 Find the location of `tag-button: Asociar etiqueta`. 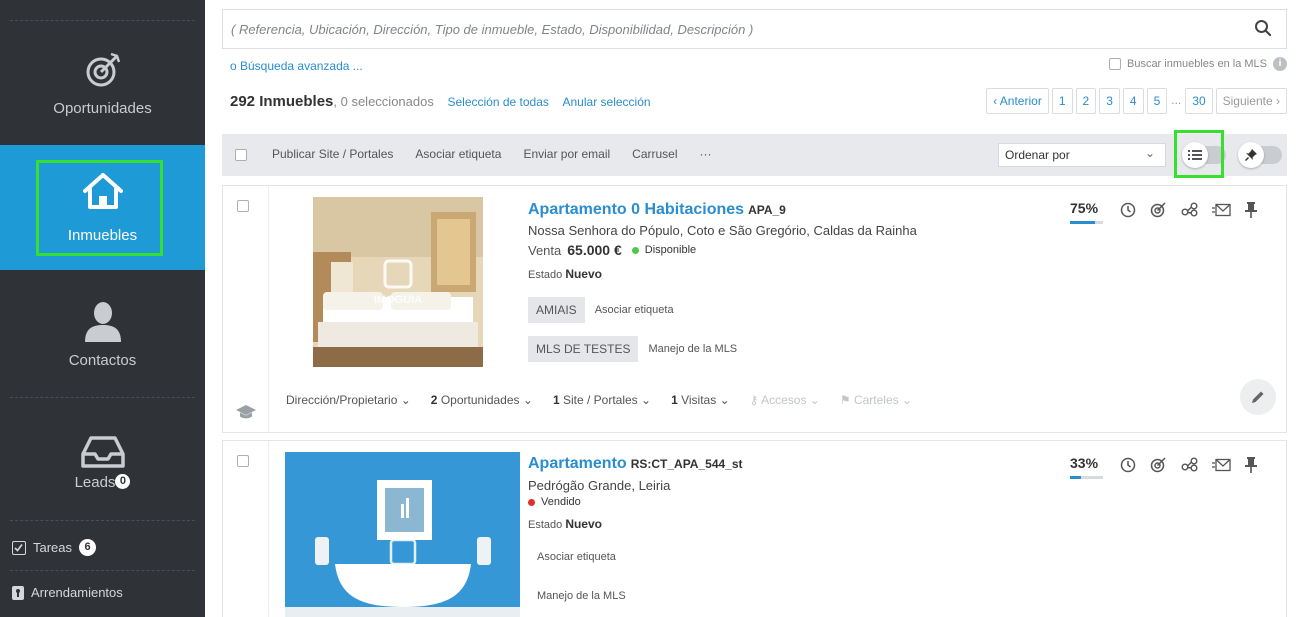

tag-button: Asociar etiqueta is located at coordinates (458, 154).